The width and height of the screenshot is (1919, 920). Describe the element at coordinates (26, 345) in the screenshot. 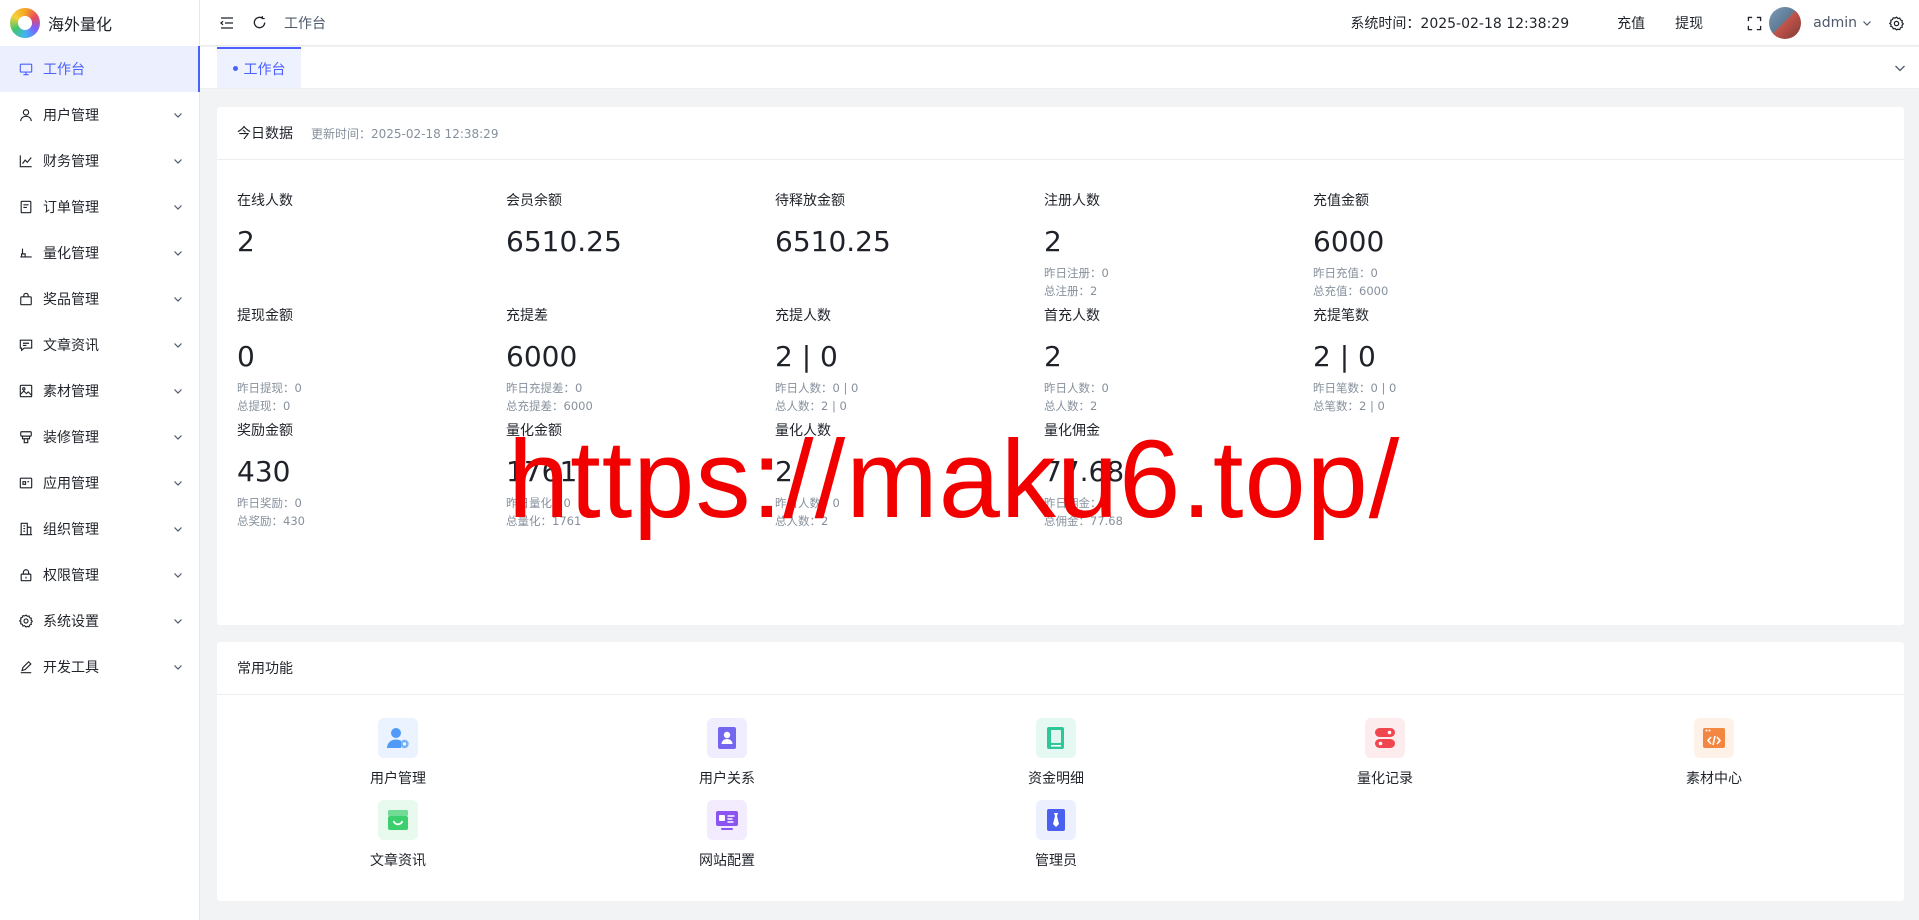

I see `message-icon` at that location.